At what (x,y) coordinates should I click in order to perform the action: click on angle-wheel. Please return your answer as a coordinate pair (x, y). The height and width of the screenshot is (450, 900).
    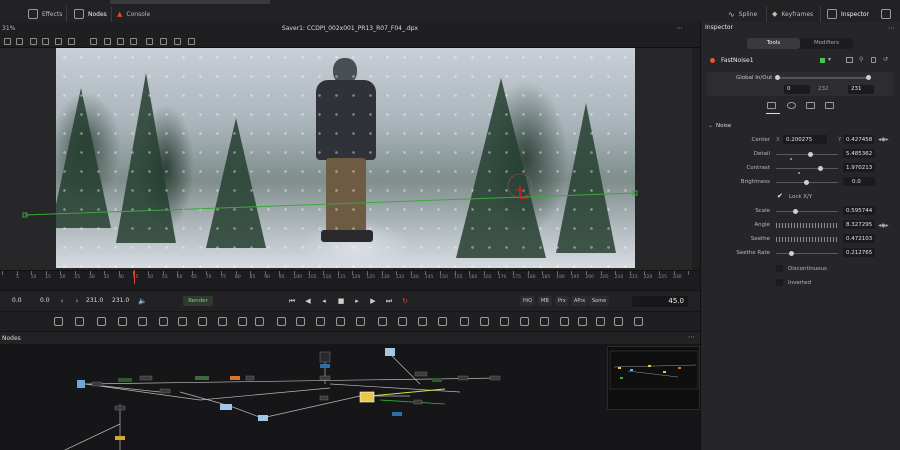
    Looking at the image, I should click on (807, 225).